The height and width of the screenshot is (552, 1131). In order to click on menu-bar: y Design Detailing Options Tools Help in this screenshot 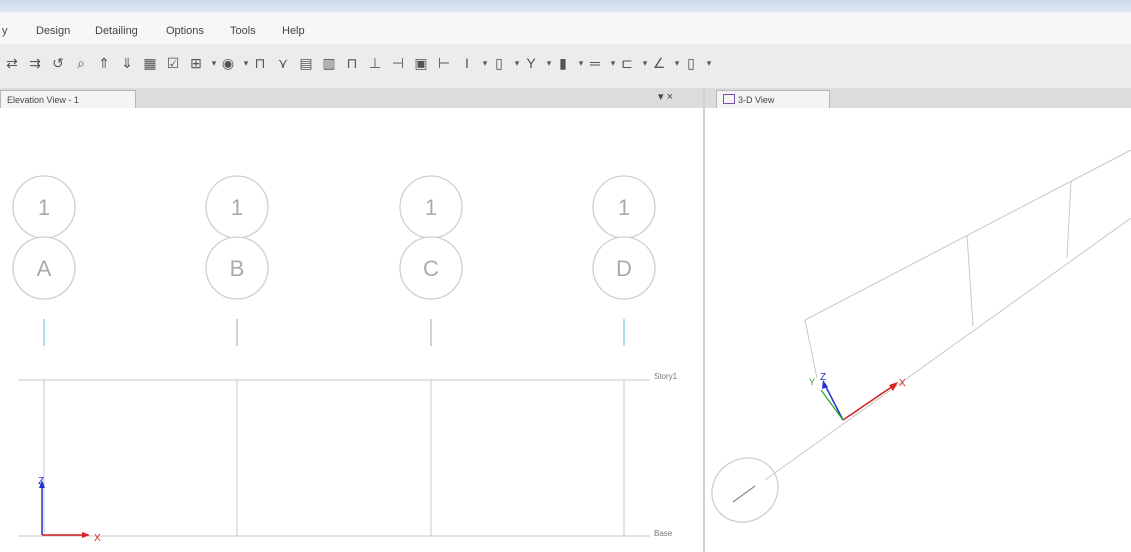, I will do `click(565, 28)`.